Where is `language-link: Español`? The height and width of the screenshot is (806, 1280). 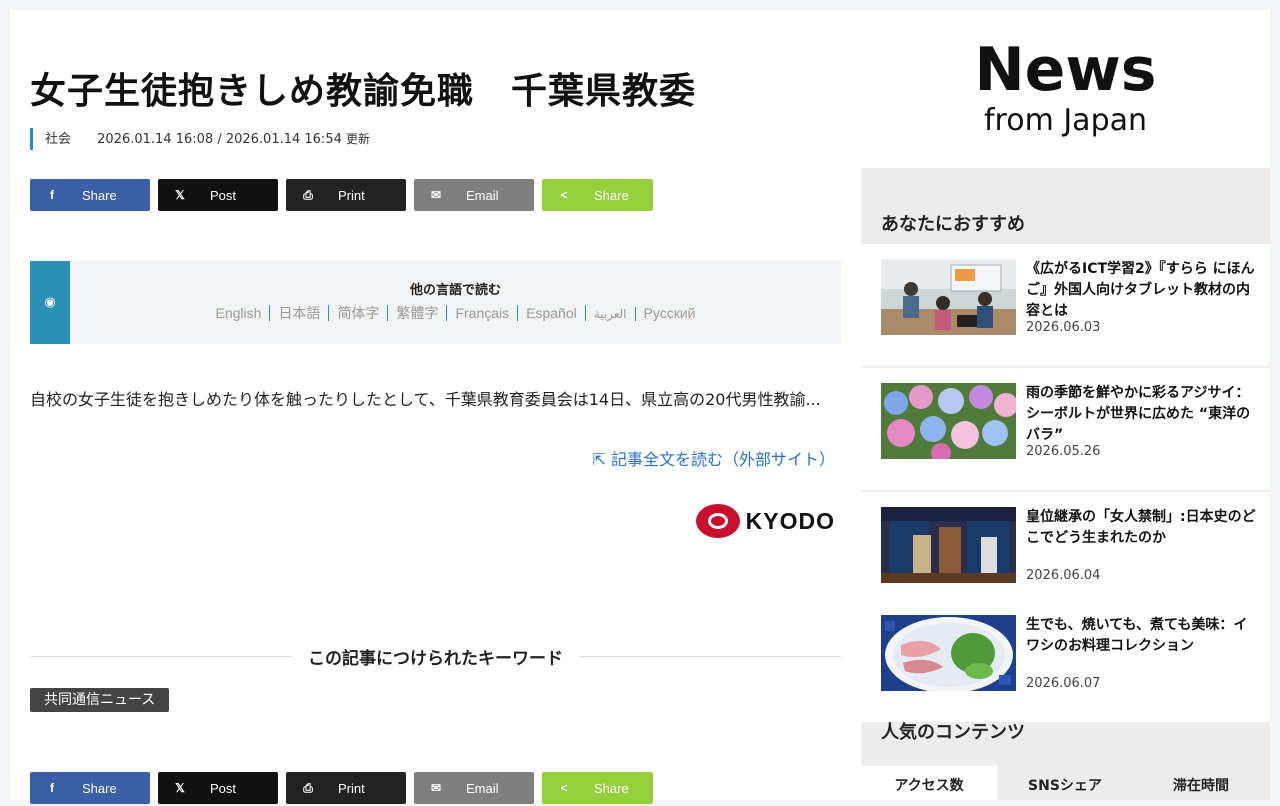 language-link: Español is located at coordinates (552, 313).